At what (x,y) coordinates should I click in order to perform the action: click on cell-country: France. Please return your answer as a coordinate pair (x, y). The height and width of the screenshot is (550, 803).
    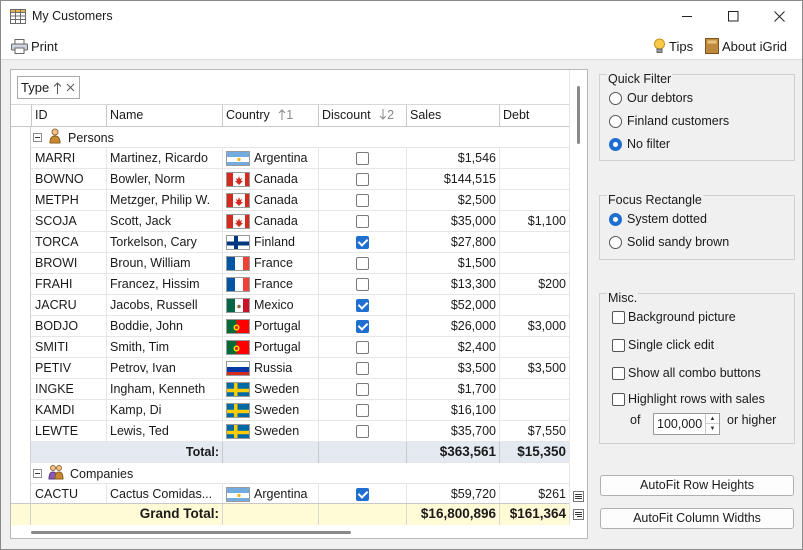
    Looking at the image, I should click on (271, 263).